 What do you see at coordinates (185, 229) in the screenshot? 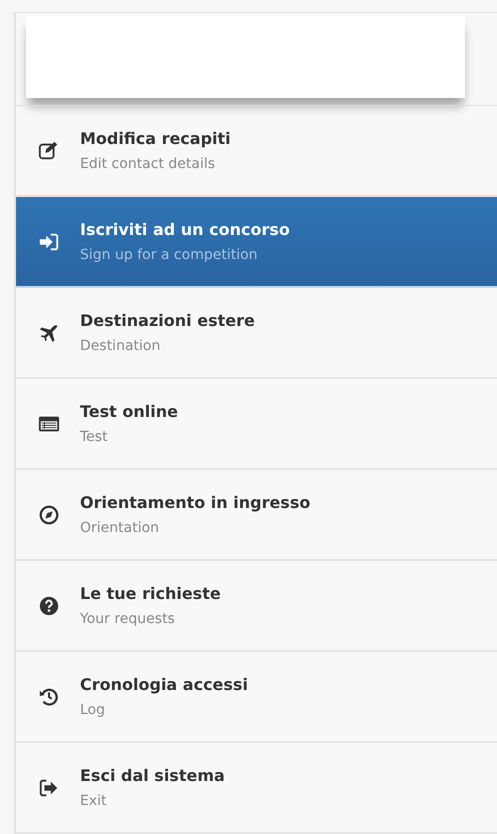
I see `menu-title: Iscriviti ad un concorso` at bounding box center [185, 229].